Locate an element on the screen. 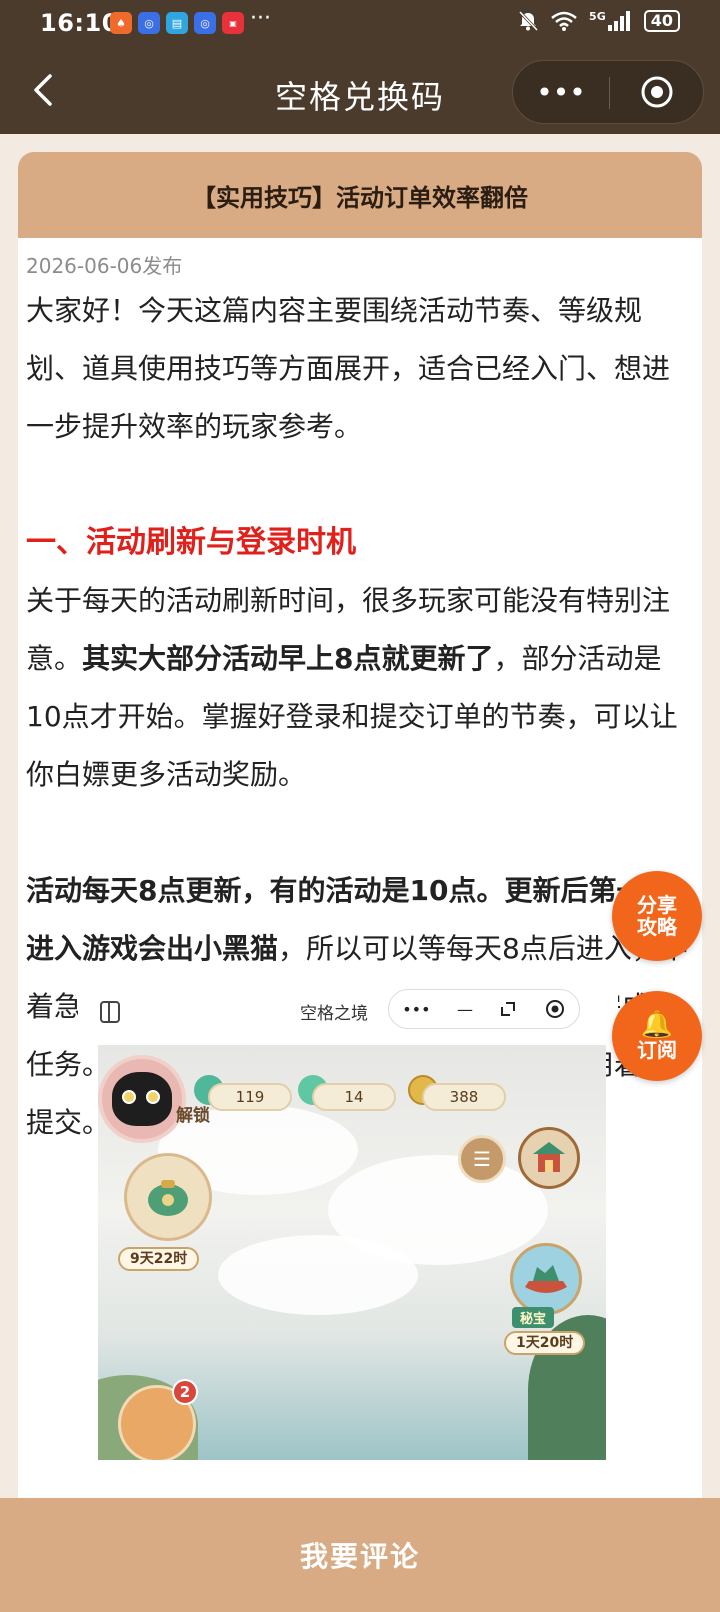 Image resolution: width=720 pixels, height=1612 pixels. refresh-text-bold: 其实大部分活动早上8点就更新了 is located at coordinates (288, 658).